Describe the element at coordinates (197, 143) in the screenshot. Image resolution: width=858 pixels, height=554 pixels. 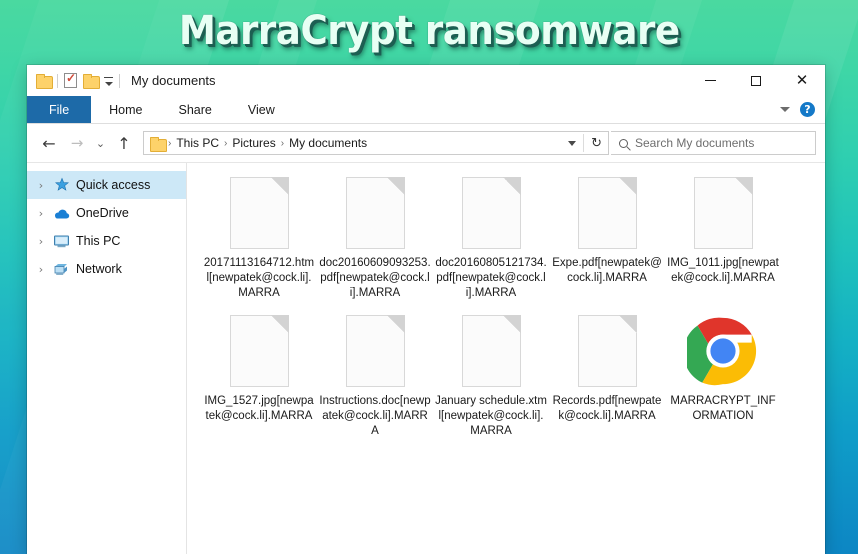
I see `breadcrumb-item-this-pc: This PC` at that location.